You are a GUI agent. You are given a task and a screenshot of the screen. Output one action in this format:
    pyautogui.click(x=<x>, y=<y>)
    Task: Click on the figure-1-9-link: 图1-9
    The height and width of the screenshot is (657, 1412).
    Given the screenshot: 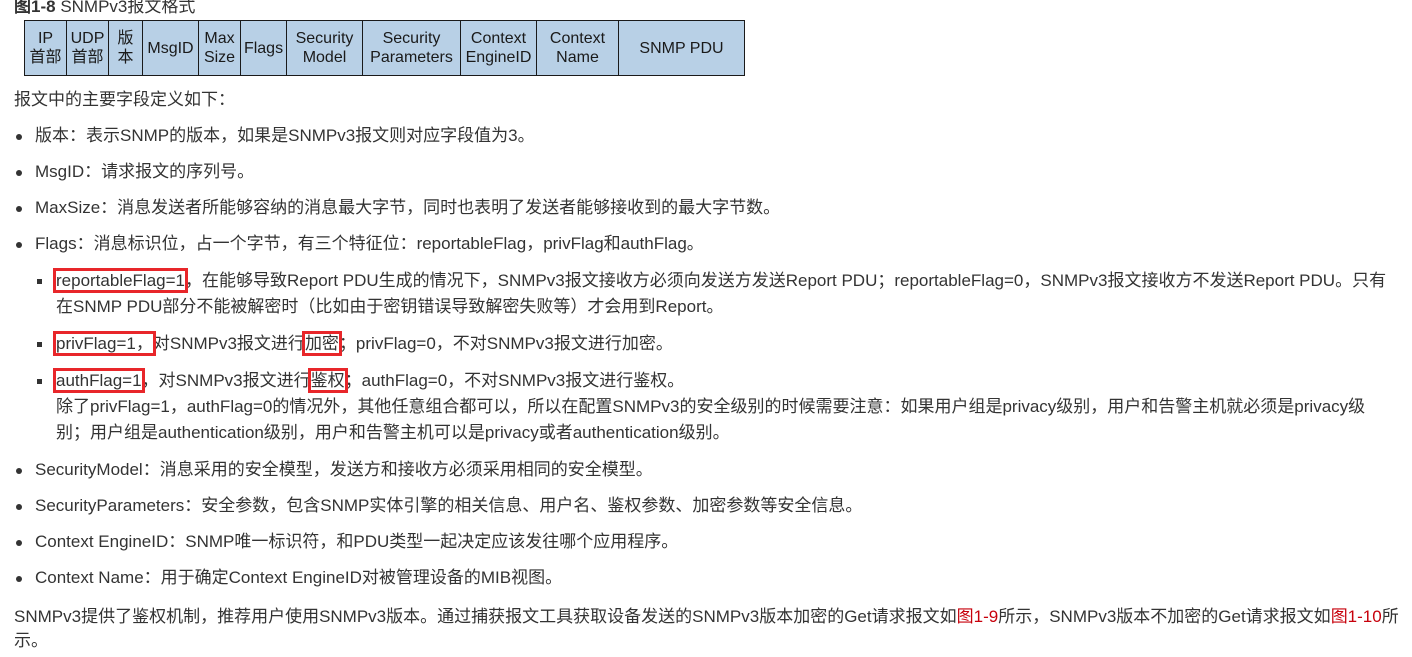 What is the action you would take?
    pyautogui.click(x=978, y=616)
    